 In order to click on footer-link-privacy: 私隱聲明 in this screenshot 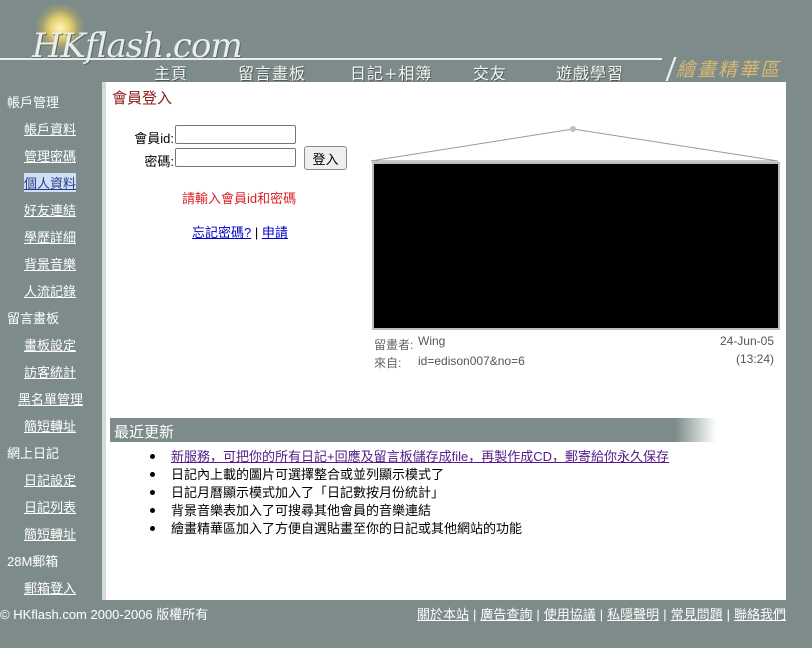, I will do `click(633, 614)`.